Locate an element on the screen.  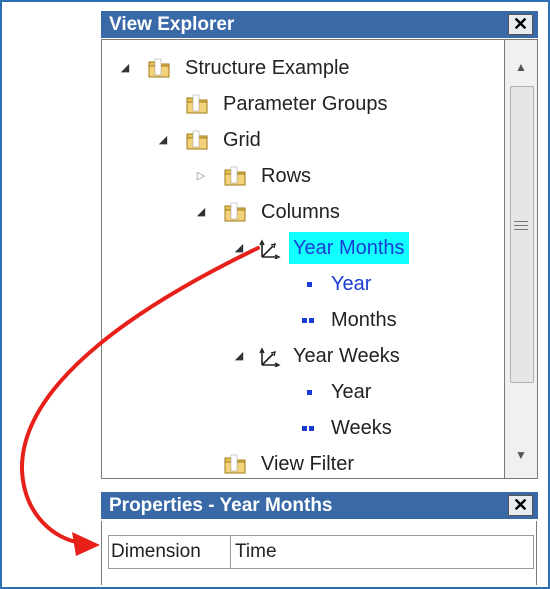
scroll-down-icon: ▼ is located at coordinates (521, 455).